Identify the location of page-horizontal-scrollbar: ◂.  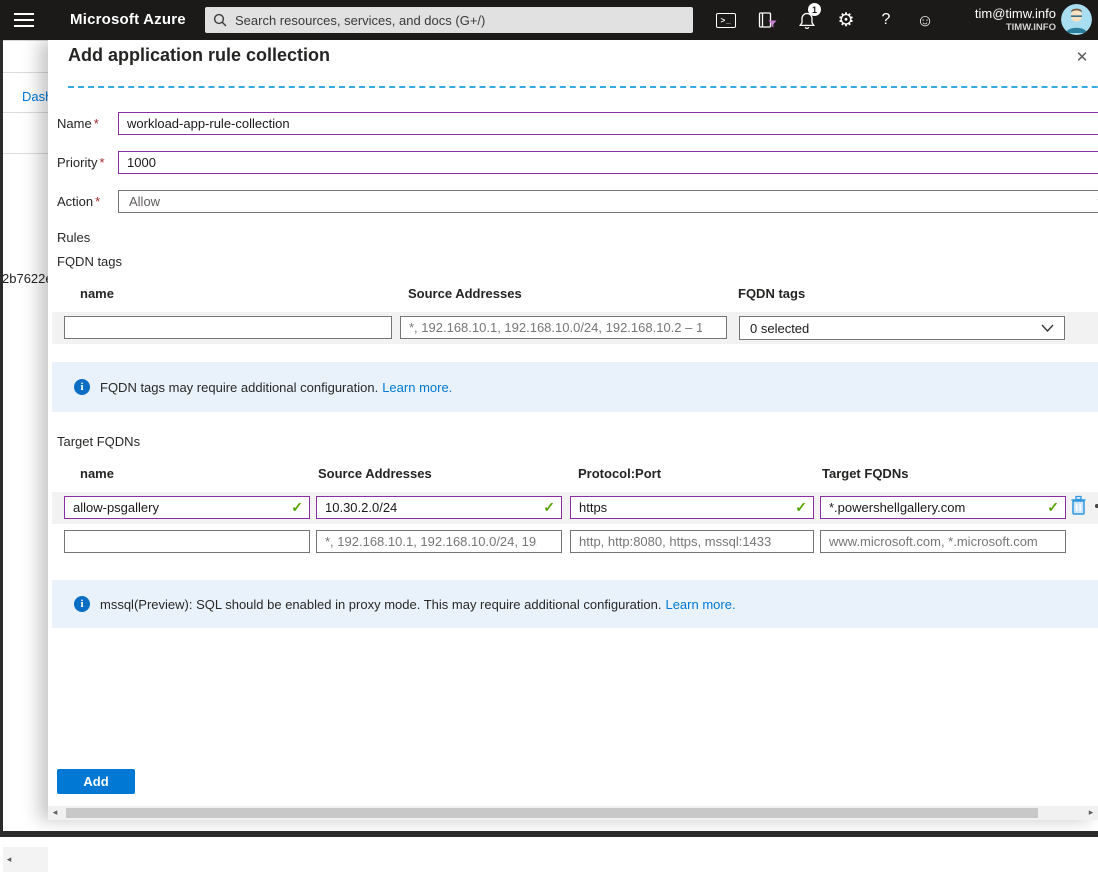
(25, 859).